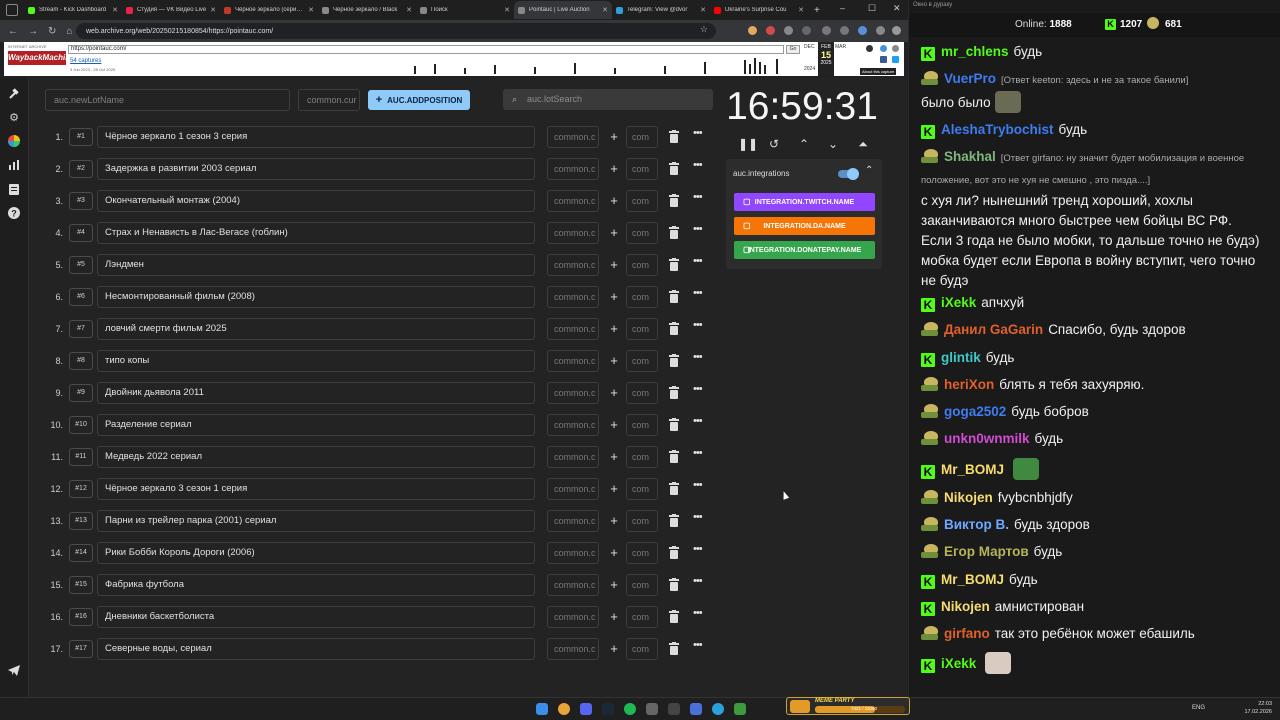 This screenshot has width=1280, height=720. What do you see at coordinates (14, 93) in the screenshot?
I see `auction-hammer-icon` at bounding box center [14, 93].